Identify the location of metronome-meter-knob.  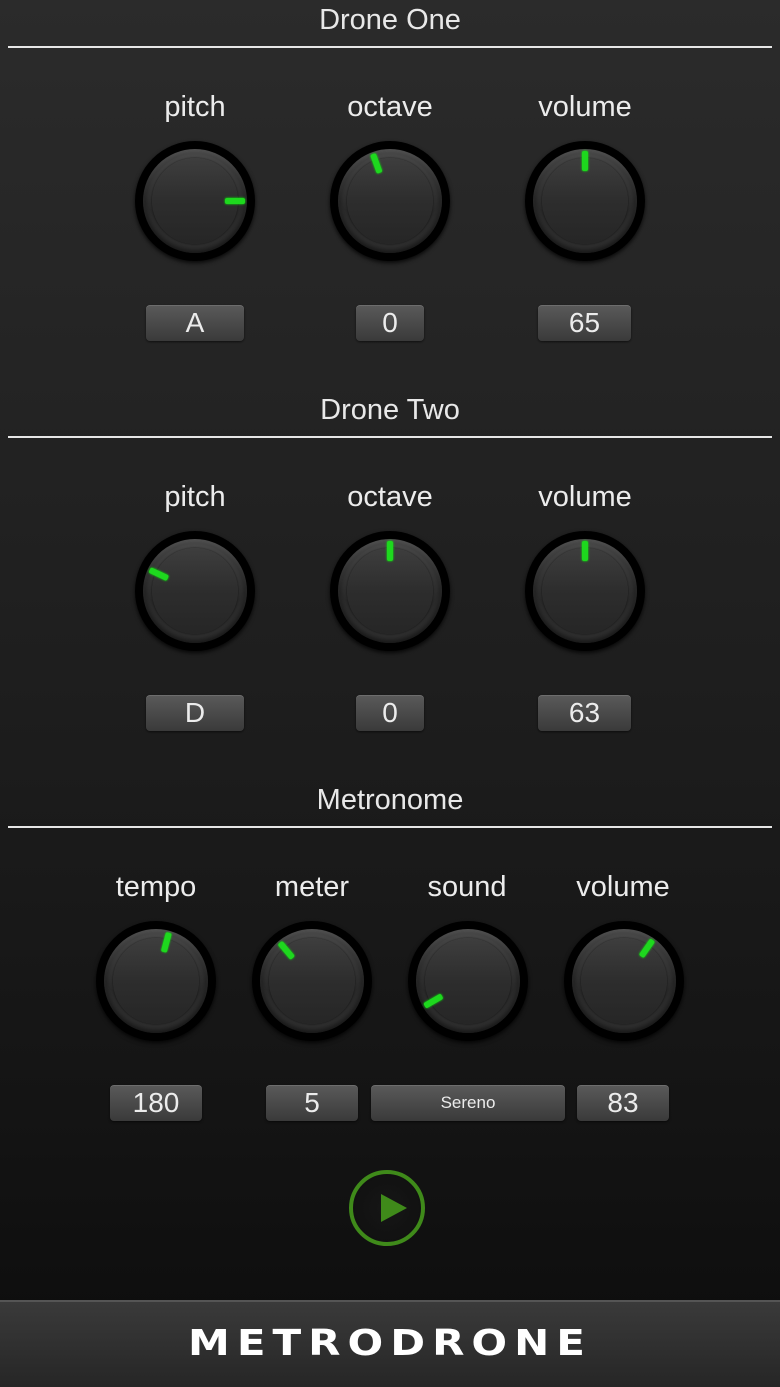
(312, 981).